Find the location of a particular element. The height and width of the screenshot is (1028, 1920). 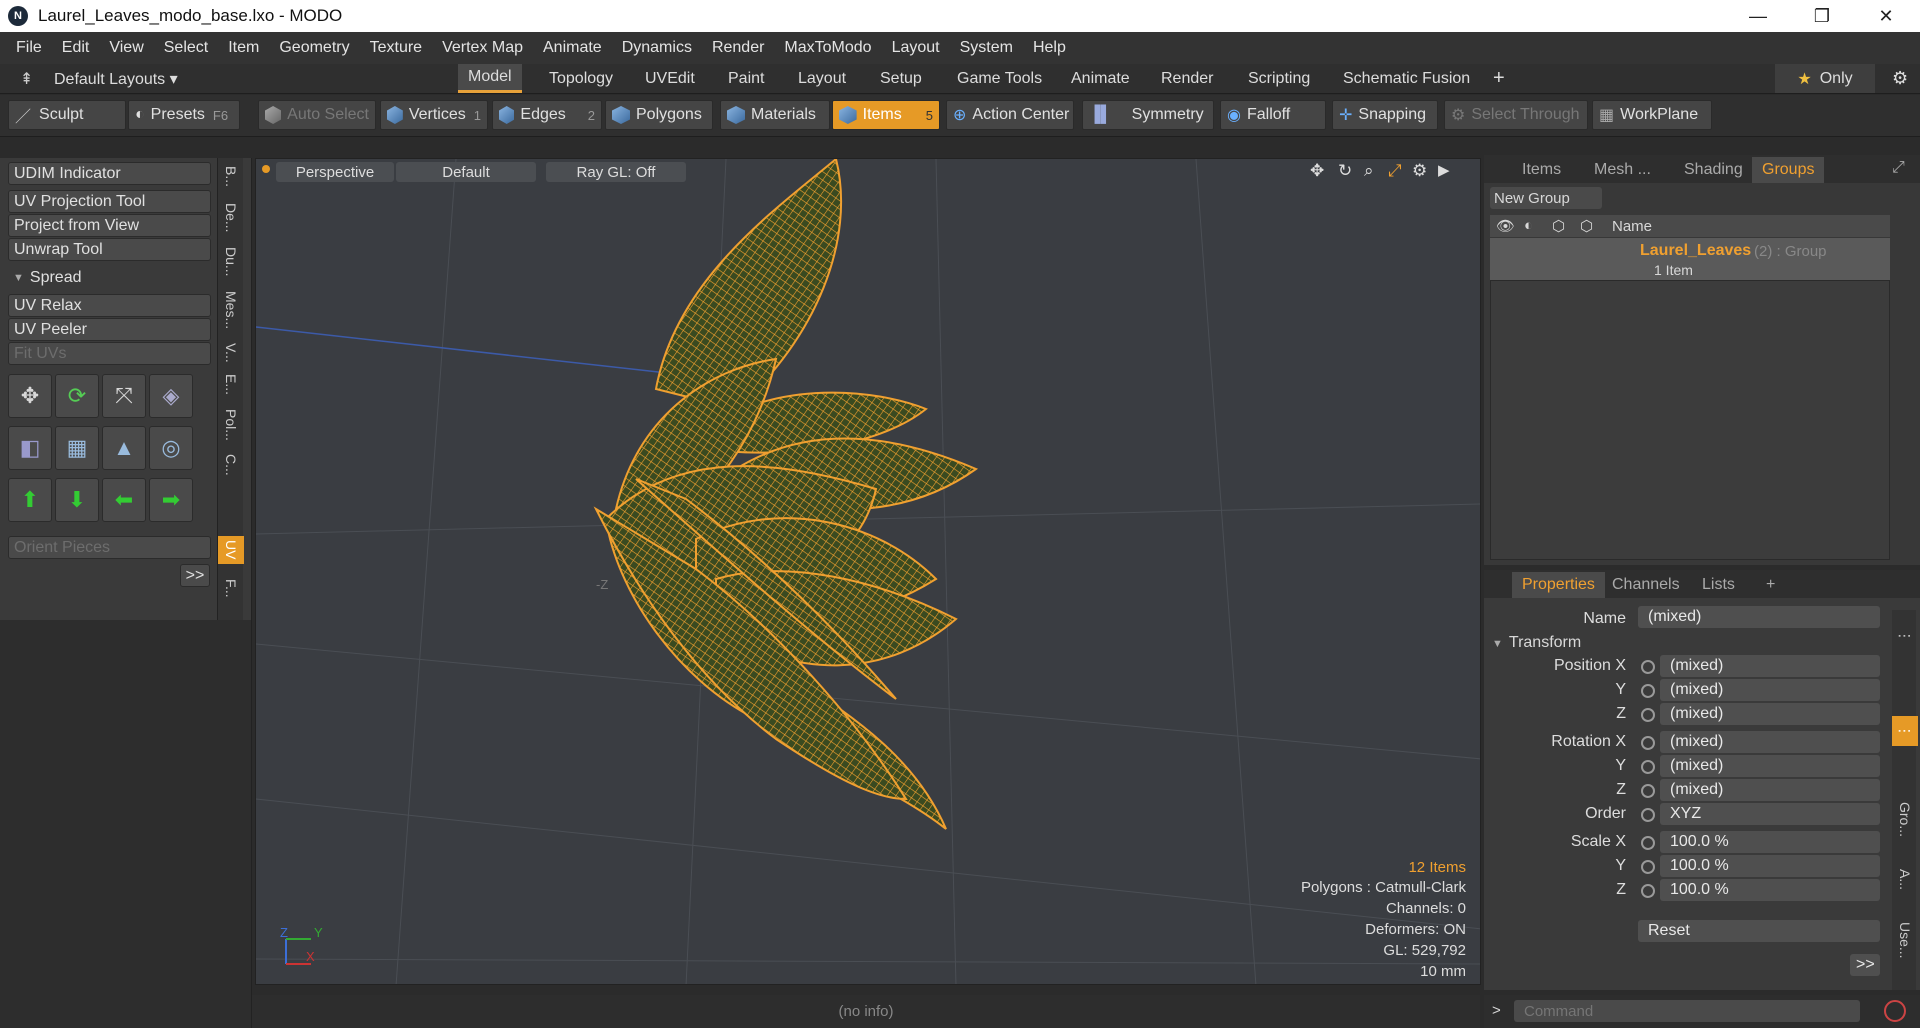

menu-item: Item is located at coordinates (243, 48).